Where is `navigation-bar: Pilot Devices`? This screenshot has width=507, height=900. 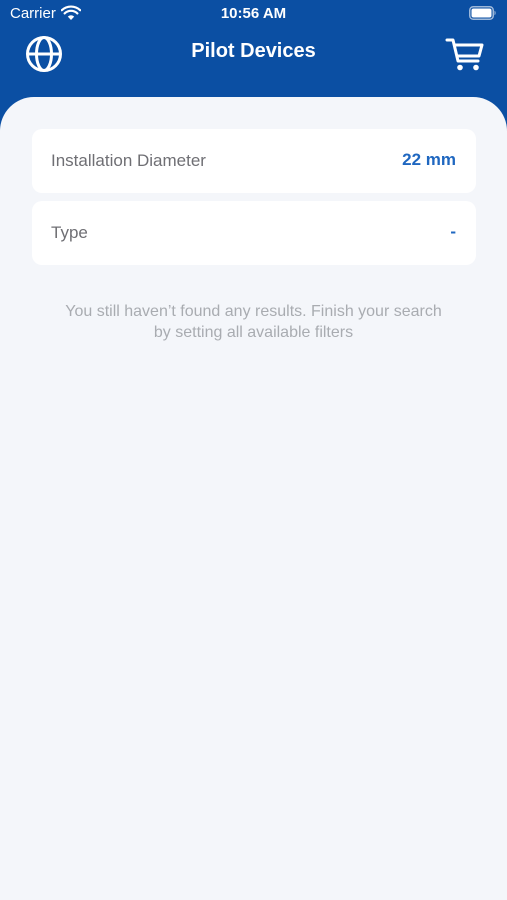 navigation-bar: Pilot Devices is located at coordinates (253, 53).